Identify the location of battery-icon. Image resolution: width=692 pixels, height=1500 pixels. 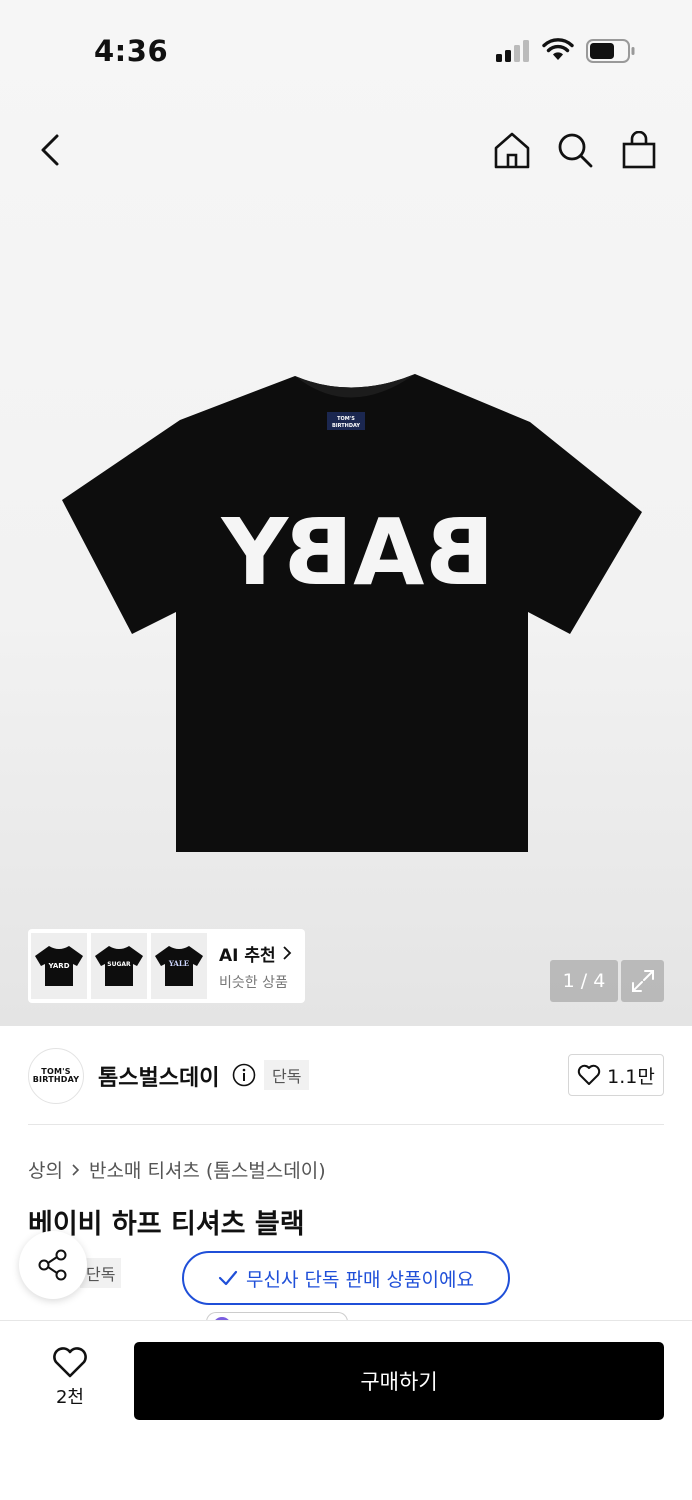
(610, 51).